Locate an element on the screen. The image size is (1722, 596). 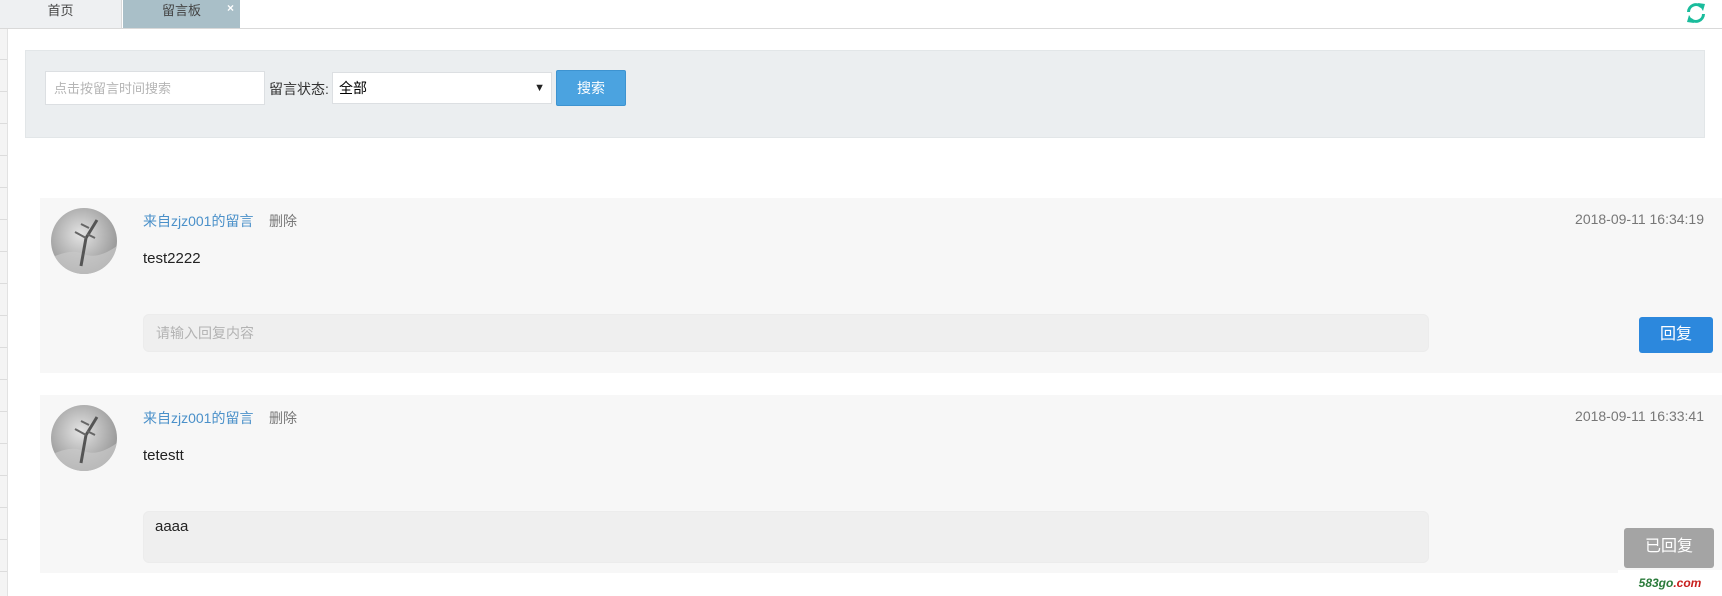
reply-input is located at coordinates (786, 333).